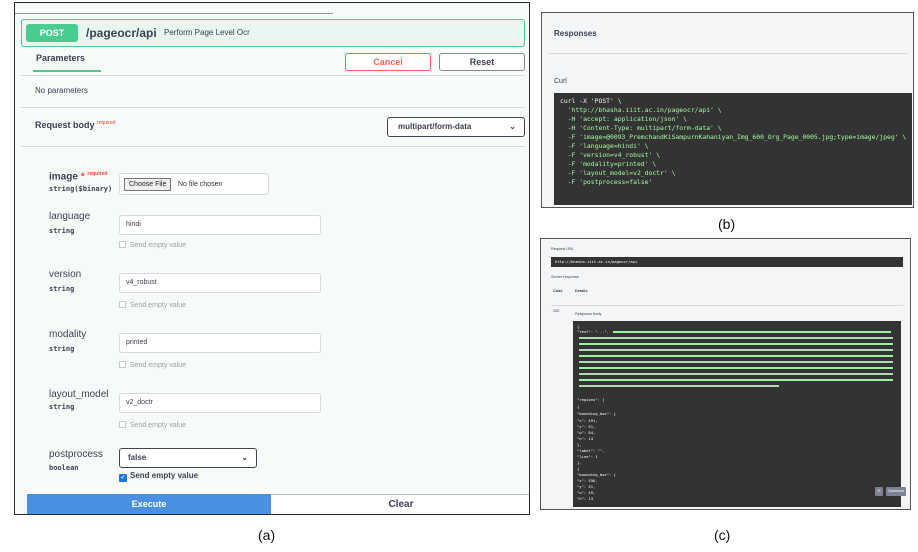 This screenshot has width=918, height=552. Describe the element at coordinates (62, 407) in the screenshot. I see `param-layout-model-type: string` at that location.